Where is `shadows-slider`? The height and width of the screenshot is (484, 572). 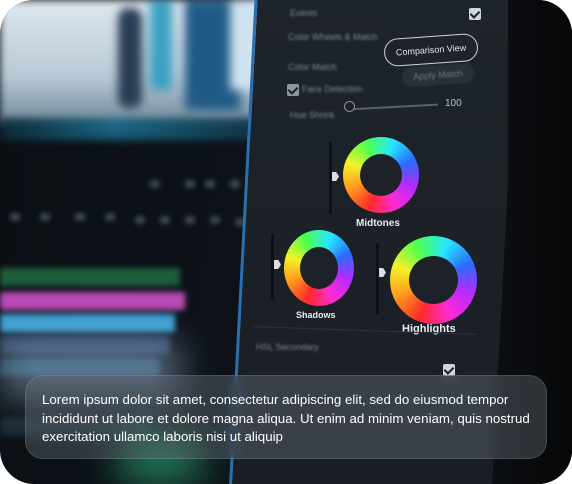 shadows-slider is located at coordinates (272, 267).